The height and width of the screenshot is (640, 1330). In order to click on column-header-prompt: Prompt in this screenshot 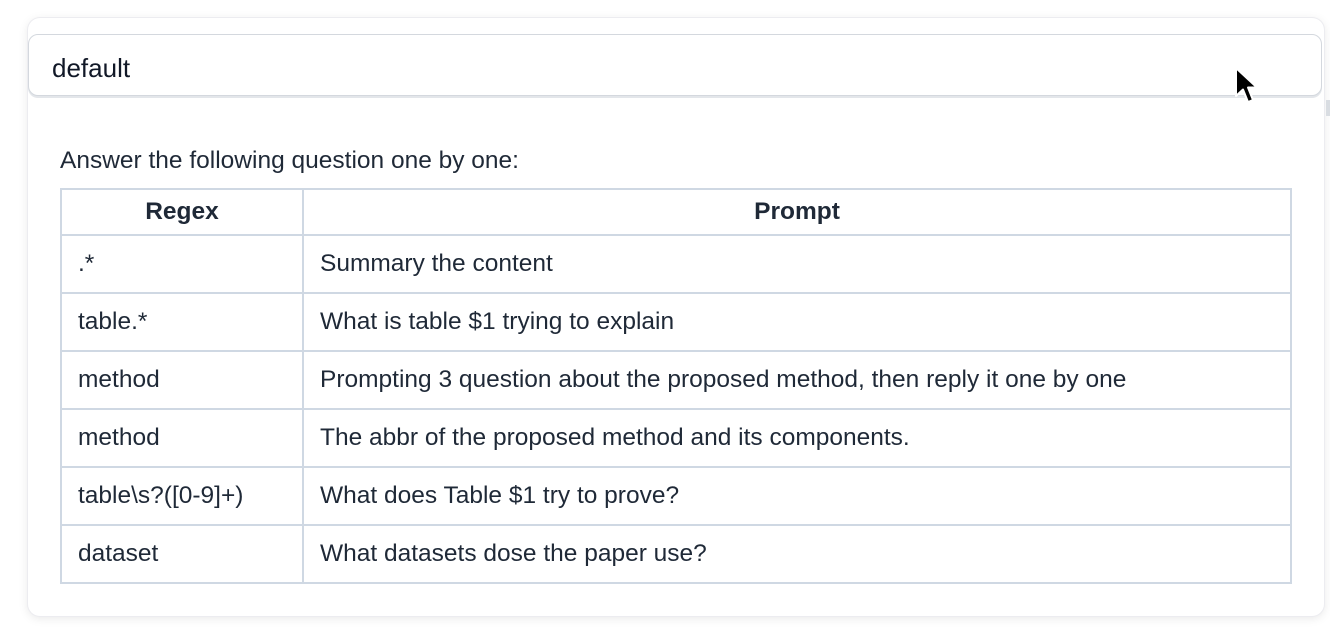, I will do `click(797, 212)`.